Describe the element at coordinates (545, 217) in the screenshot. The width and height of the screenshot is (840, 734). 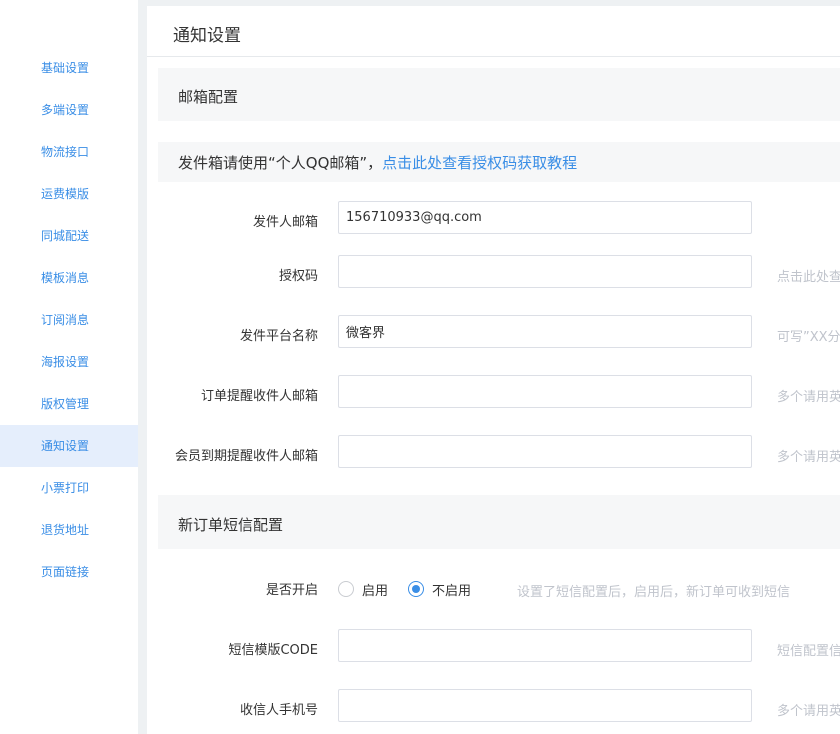
I see `sender-email-input` at that location.